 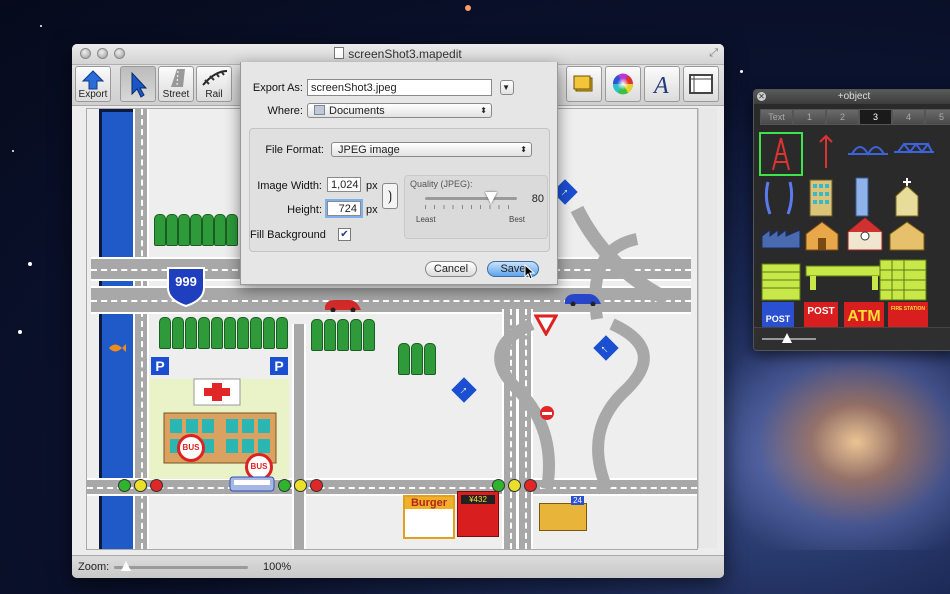 What do you see at coordinates (826, 152) in the screenshot?
I see `antenna-icon` at bounding box center [826, 152].